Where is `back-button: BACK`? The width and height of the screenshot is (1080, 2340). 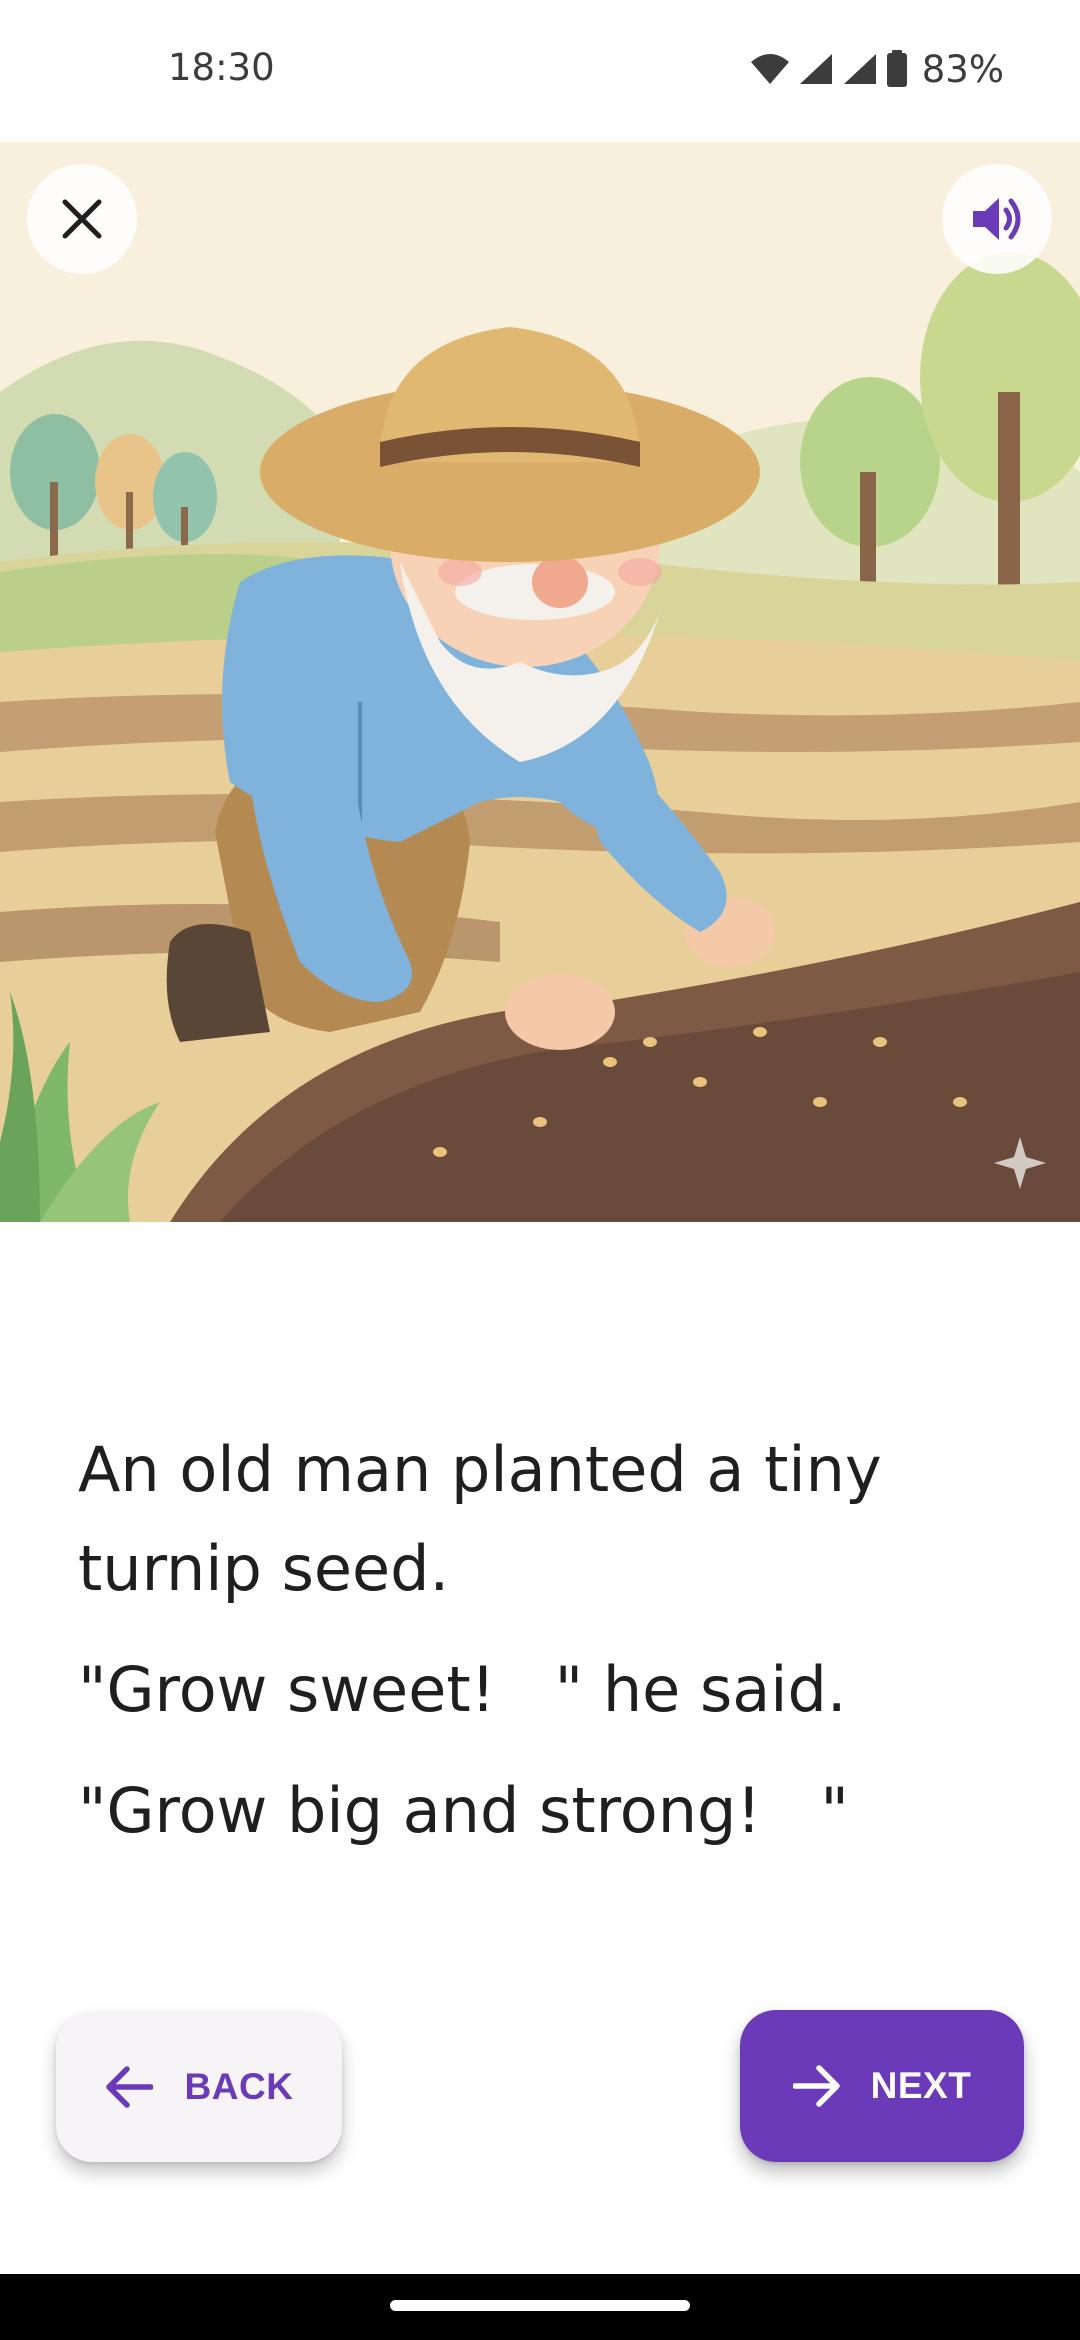 back-button: BACK is located at coordinates (199, 2087).